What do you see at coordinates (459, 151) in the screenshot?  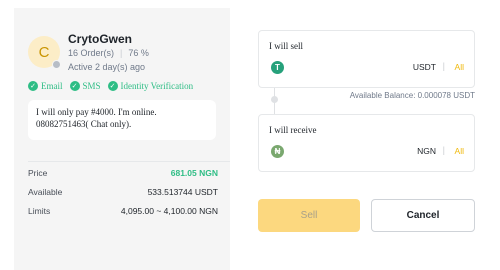 I see `receive-all-link: All` at bounding box center [459, 151].